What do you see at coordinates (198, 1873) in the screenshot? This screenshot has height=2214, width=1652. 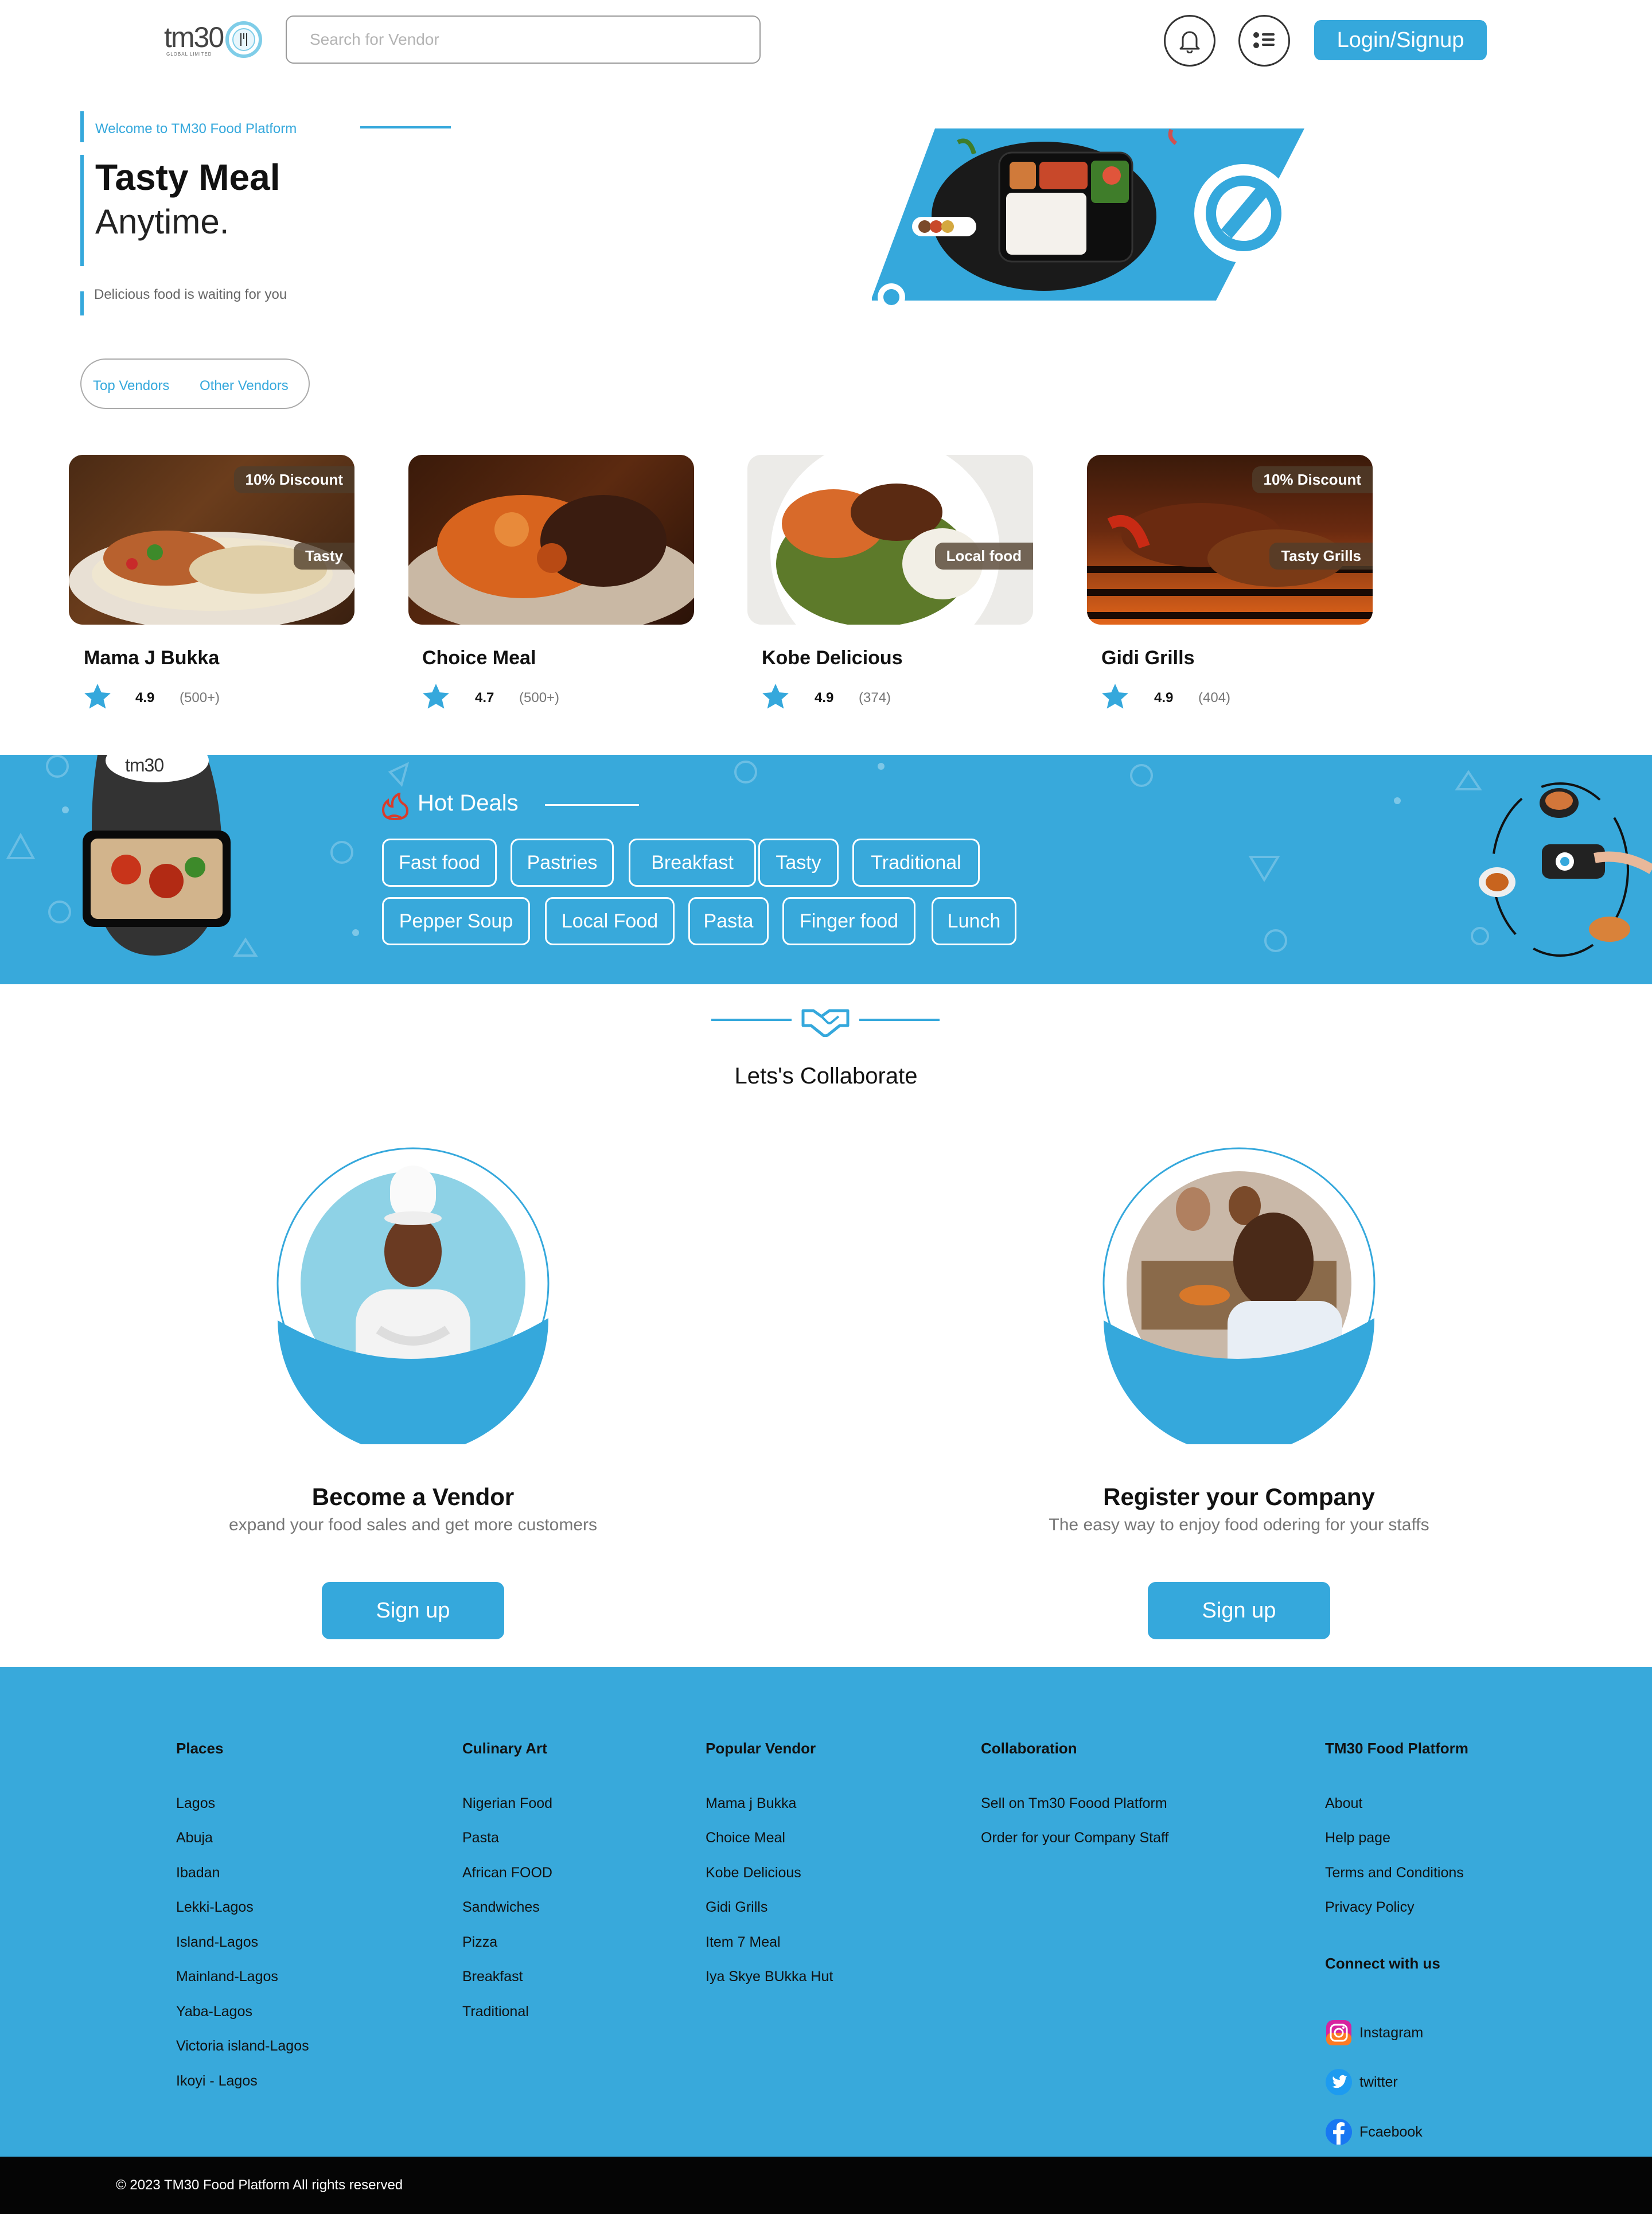 I see `footer-link: Ibadan` at bounding box center [198, 1873].